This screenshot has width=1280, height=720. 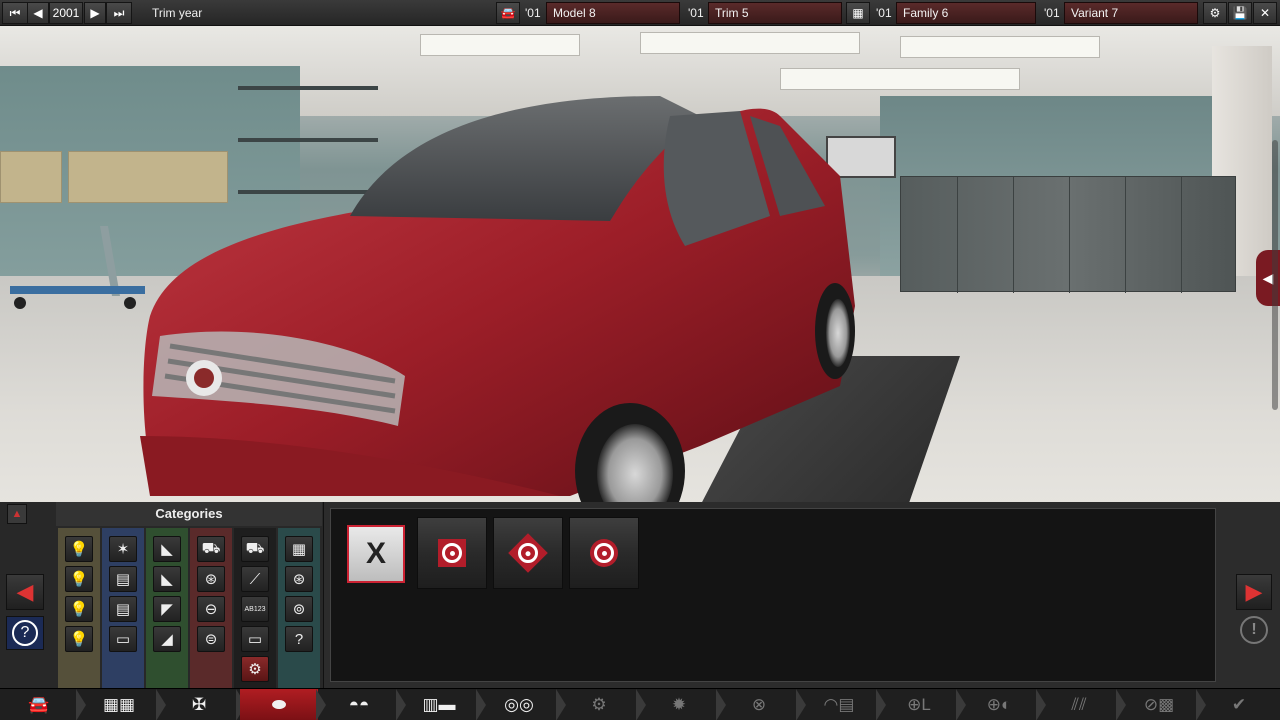 I want to click on save-icon: 💾, so click(x=1240, y=13).